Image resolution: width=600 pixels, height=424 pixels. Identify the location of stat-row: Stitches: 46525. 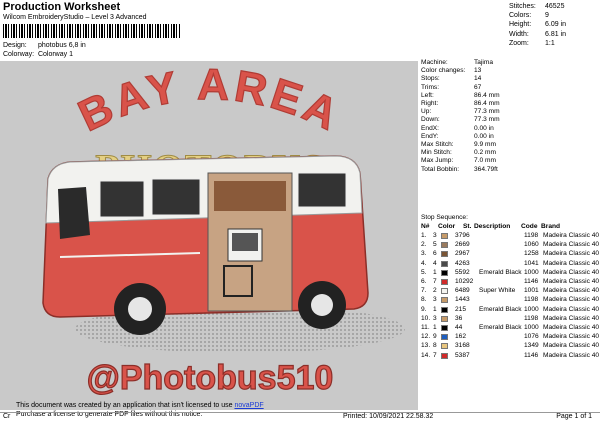
(537, 6).